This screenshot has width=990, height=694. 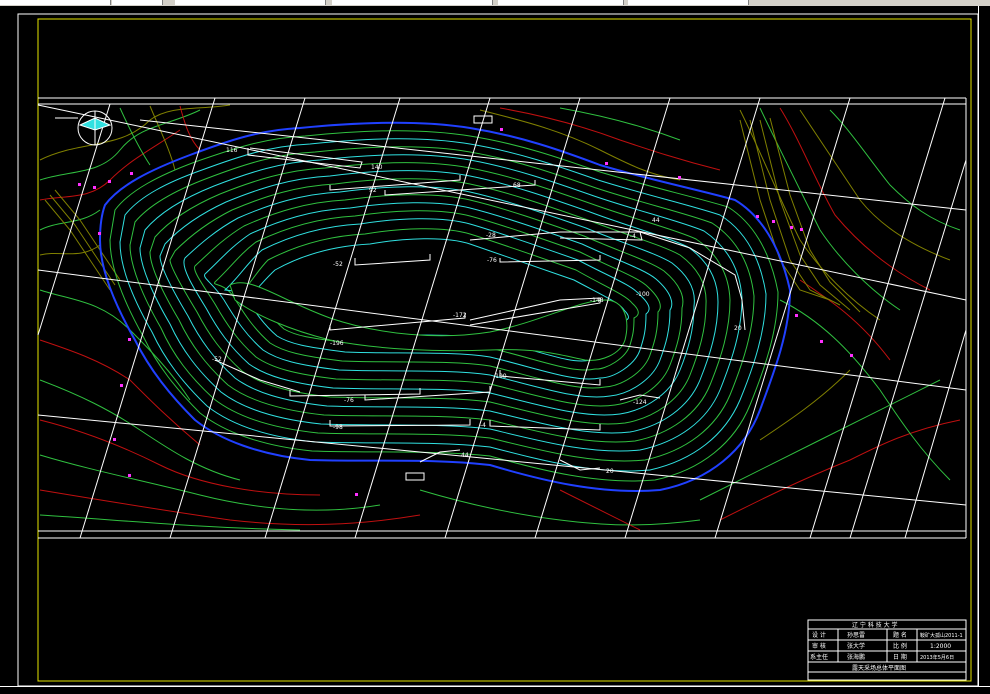 I want to click on title-r2c1: 审 核, so click(x=819, y=646).